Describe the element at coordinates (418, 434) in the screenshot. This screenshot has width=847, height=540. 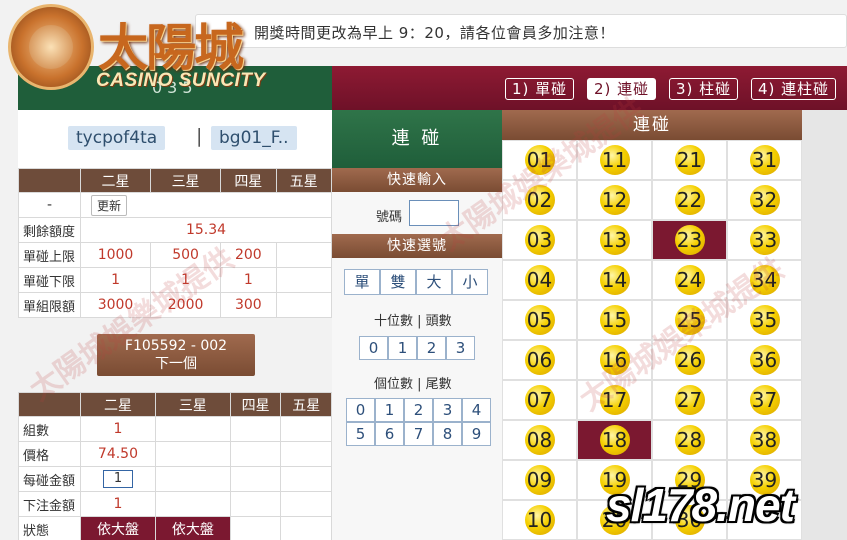
I see `units-digit-button: 7` at that location.